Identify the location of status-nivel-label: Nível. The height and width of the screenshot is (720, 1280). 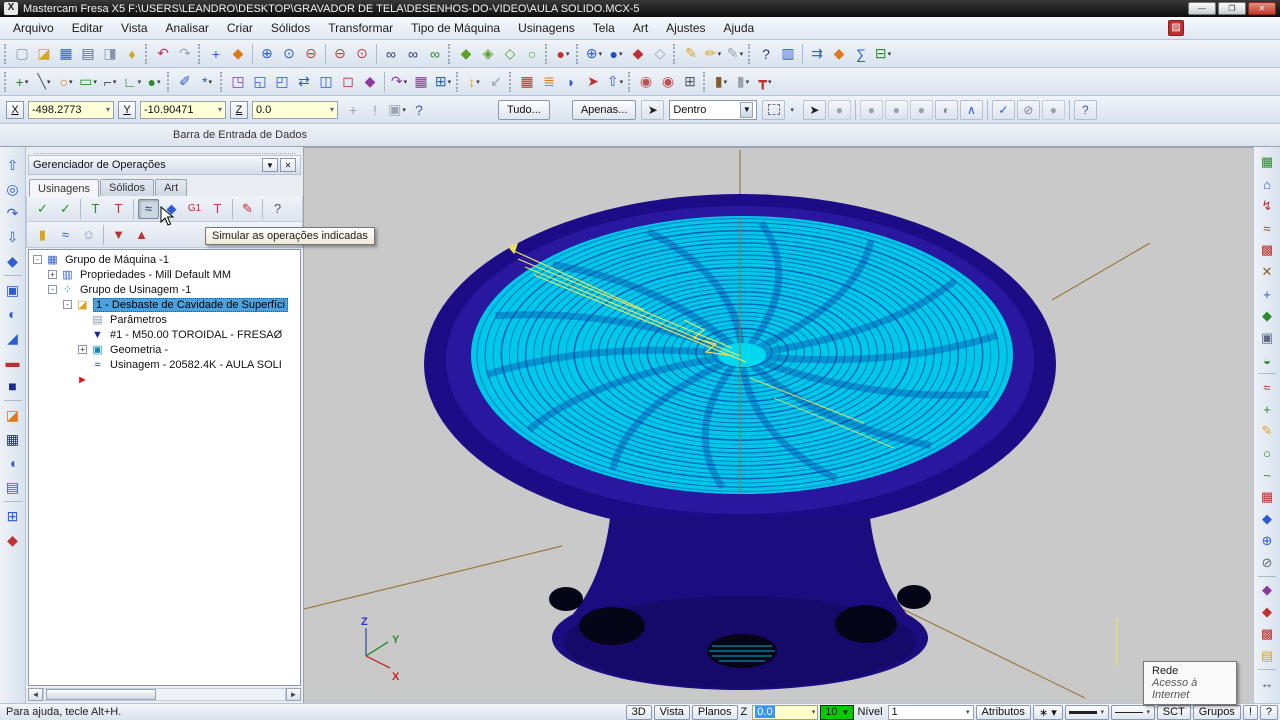
(869, 712).